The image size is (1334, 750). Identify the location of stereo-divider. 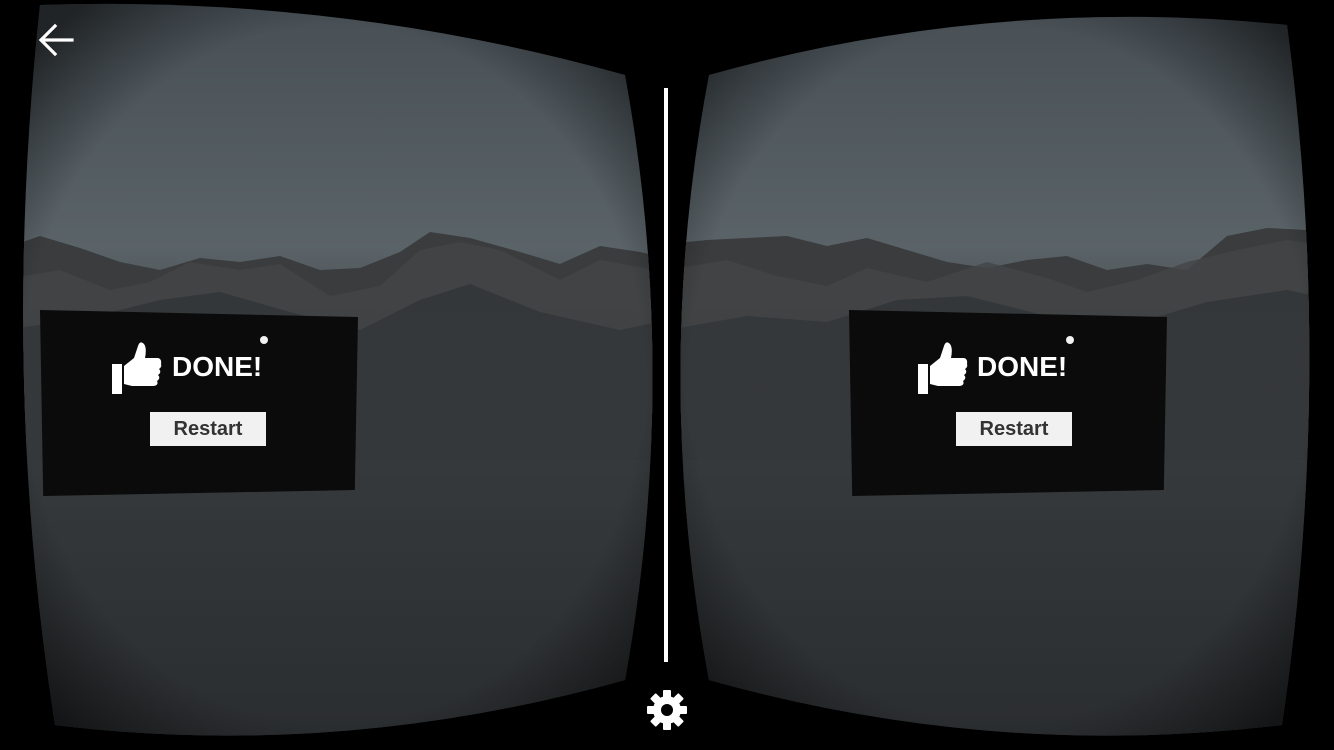
(666, 375).